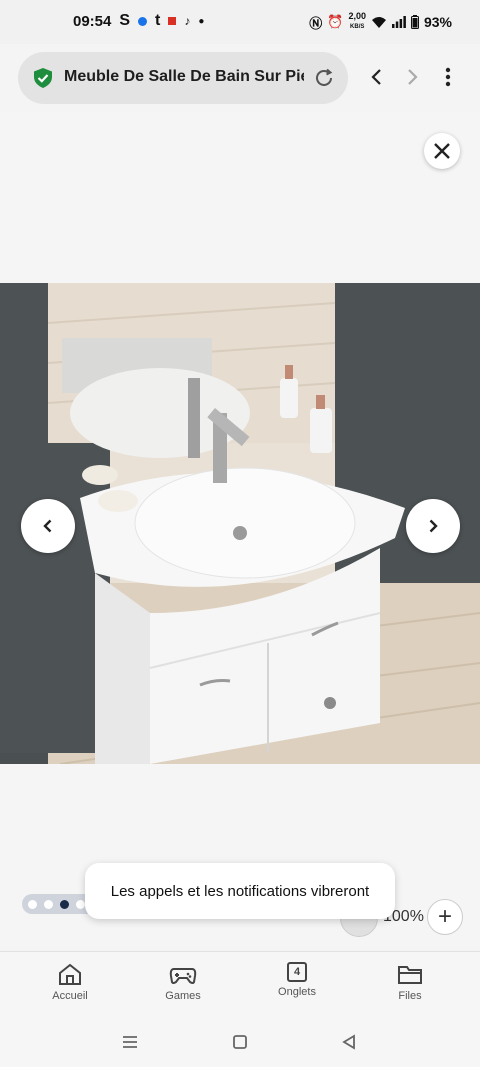  Describe the element at coordinates (158, 20) in the screenshot. I see `tumblr-icon: t` at that location.